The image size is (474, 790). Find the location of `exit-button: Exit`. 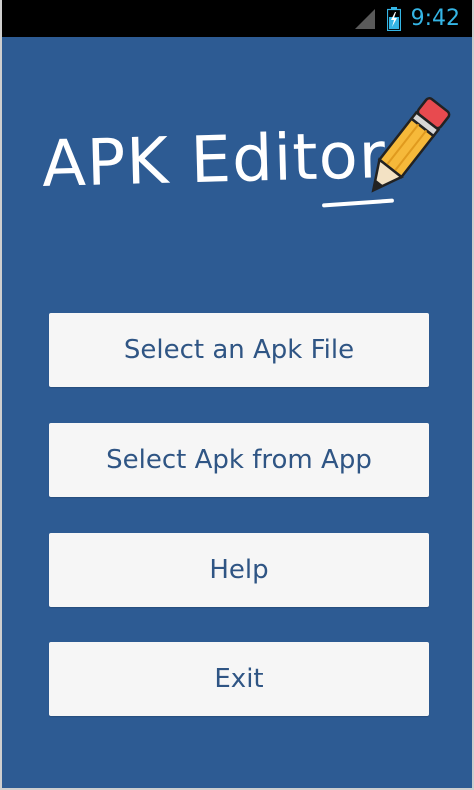

exit-button: Exit is located at coordinates (239, 679).